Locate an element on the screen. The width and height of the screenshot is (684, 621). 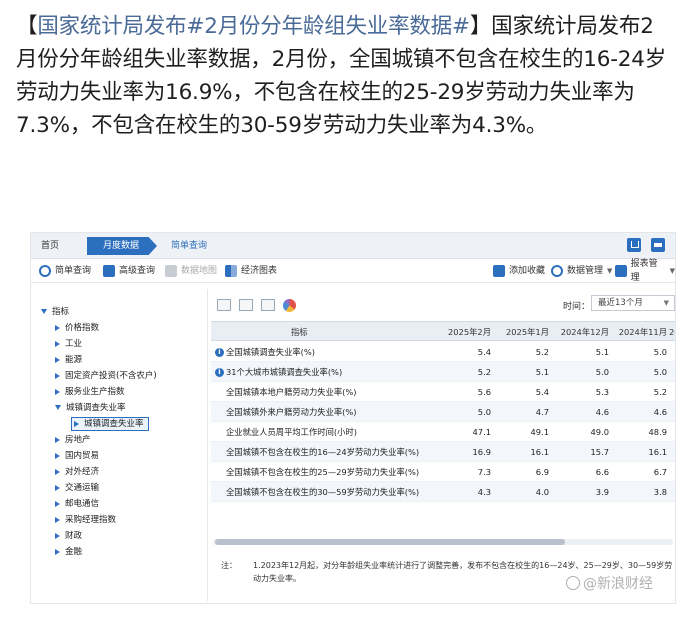
table-cell: 48.9 is located at coordinates (657, 432).